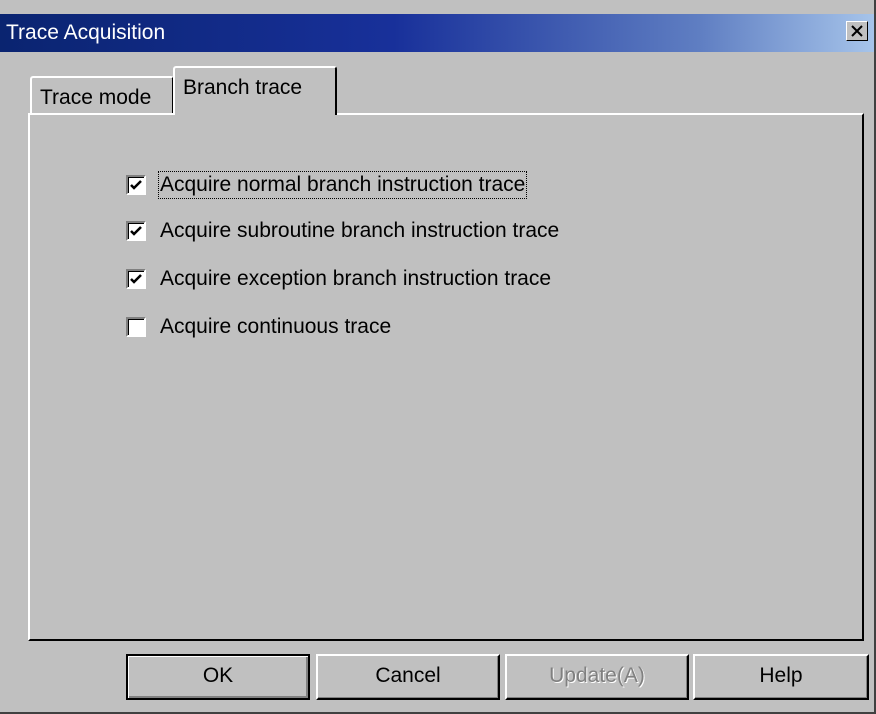  What do you see at coordinates (218, 677) in the screenshot?
I see `ok-button: OK` at bounding box center [218, 677].